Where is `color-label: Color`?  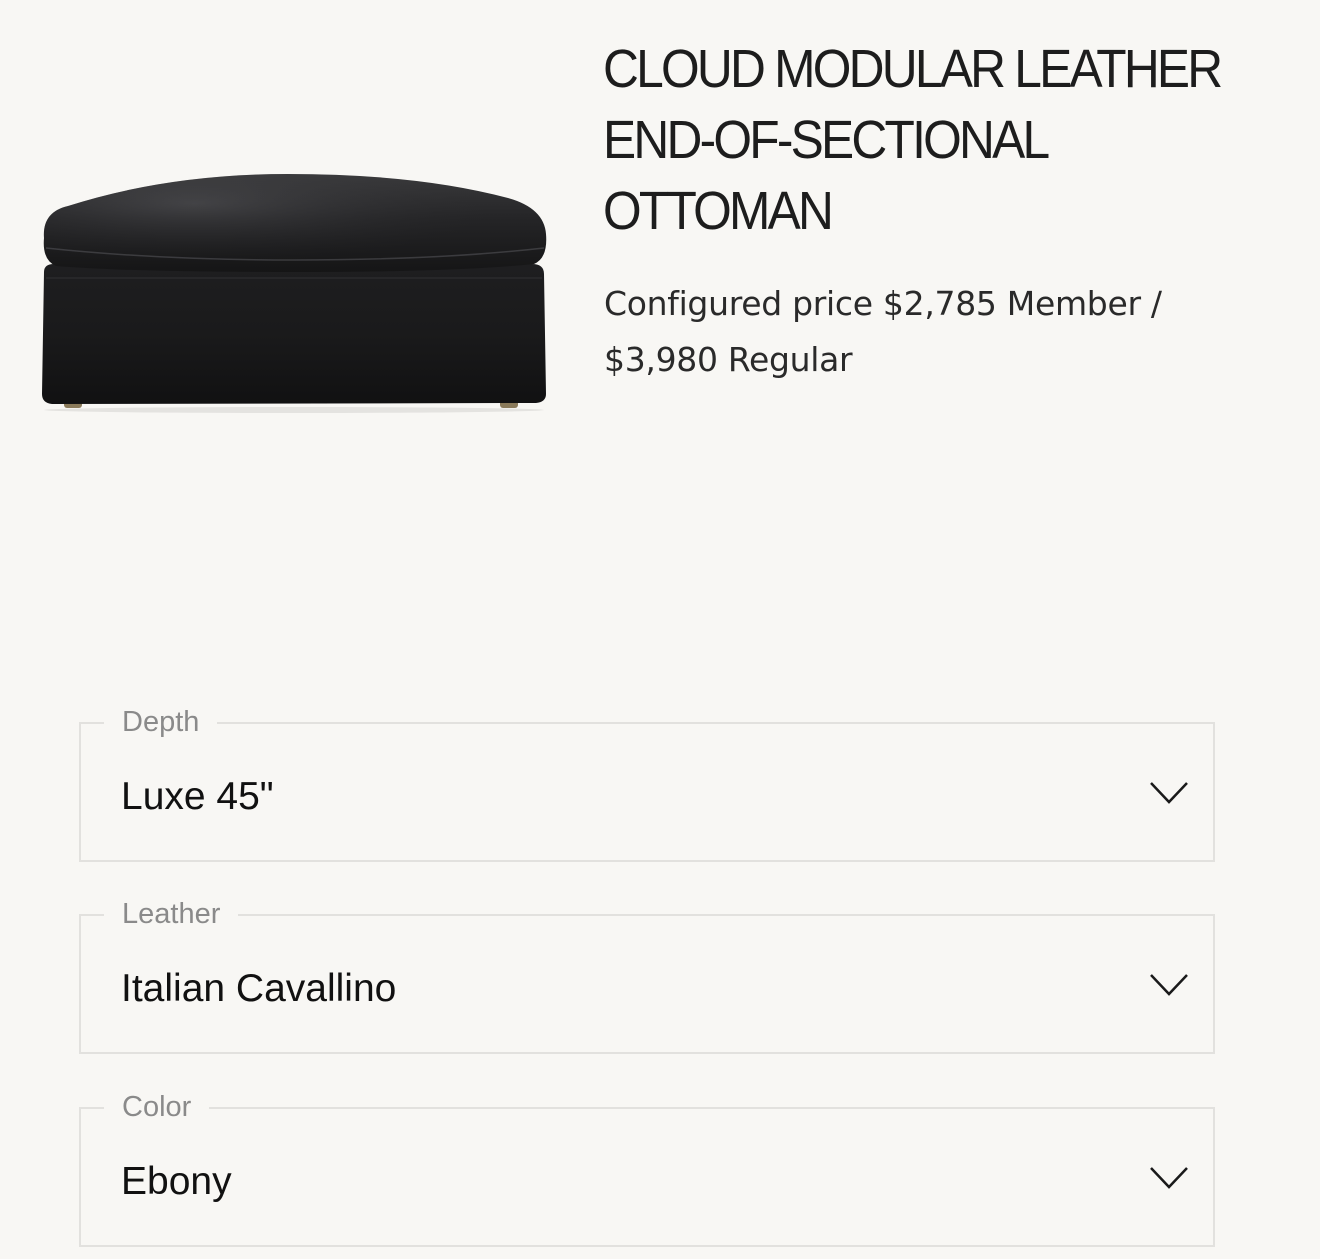
color-label: Color is located at coordinates (157, 1107).